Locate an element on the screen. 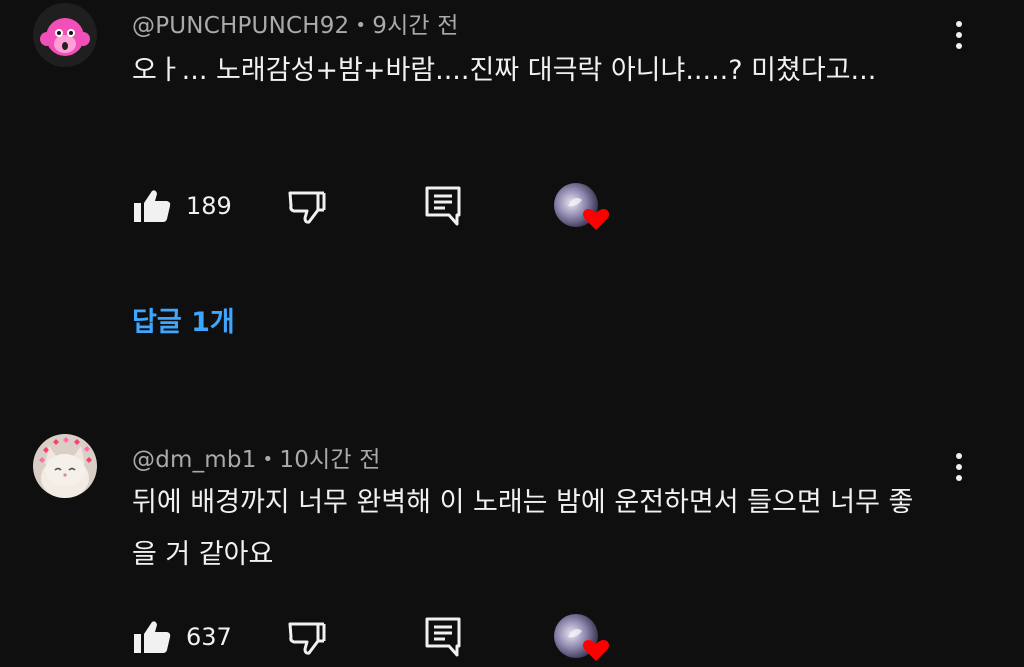 This screenshot has width=1024, height=667. commenter-avatar is located at coordinates (65, 466).